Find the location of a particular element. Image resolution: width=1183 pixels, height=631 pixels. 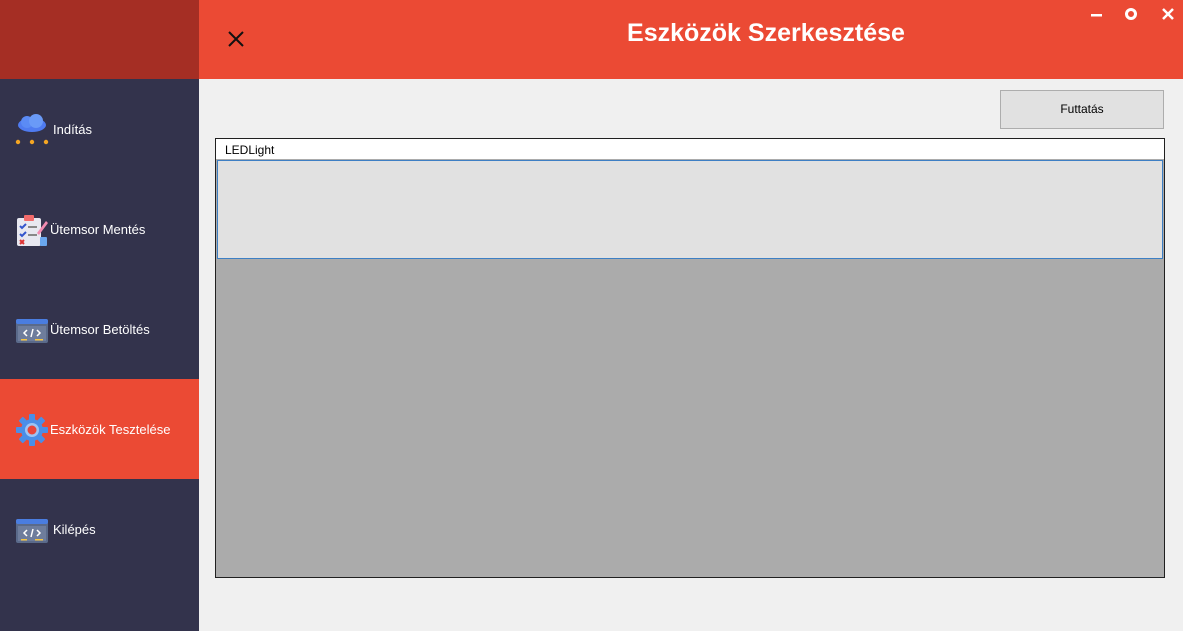

tab-content-area is located at coordinates (690, 209).